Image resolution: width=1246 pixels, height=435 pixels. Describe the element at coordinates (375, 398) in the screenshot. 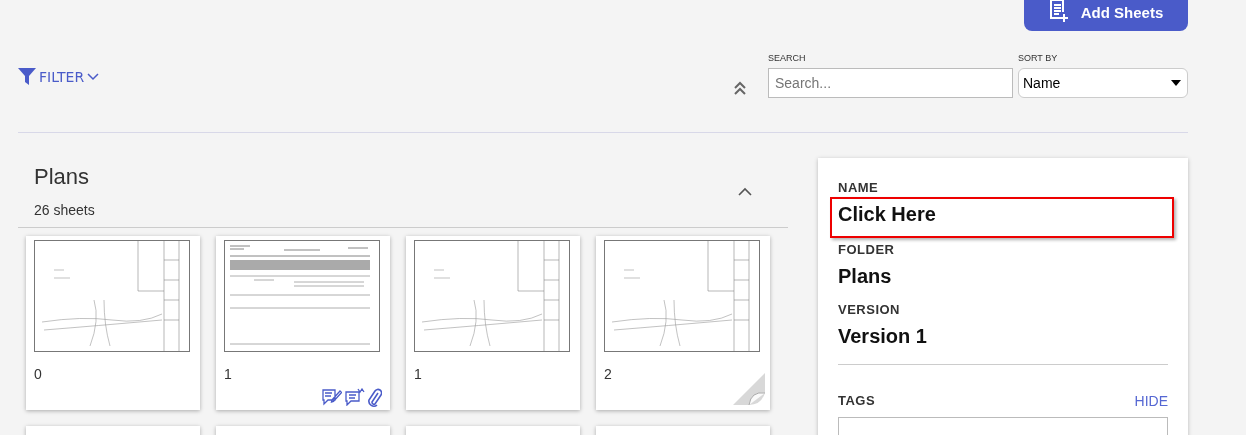

I see `paperclip-icon` at that location.